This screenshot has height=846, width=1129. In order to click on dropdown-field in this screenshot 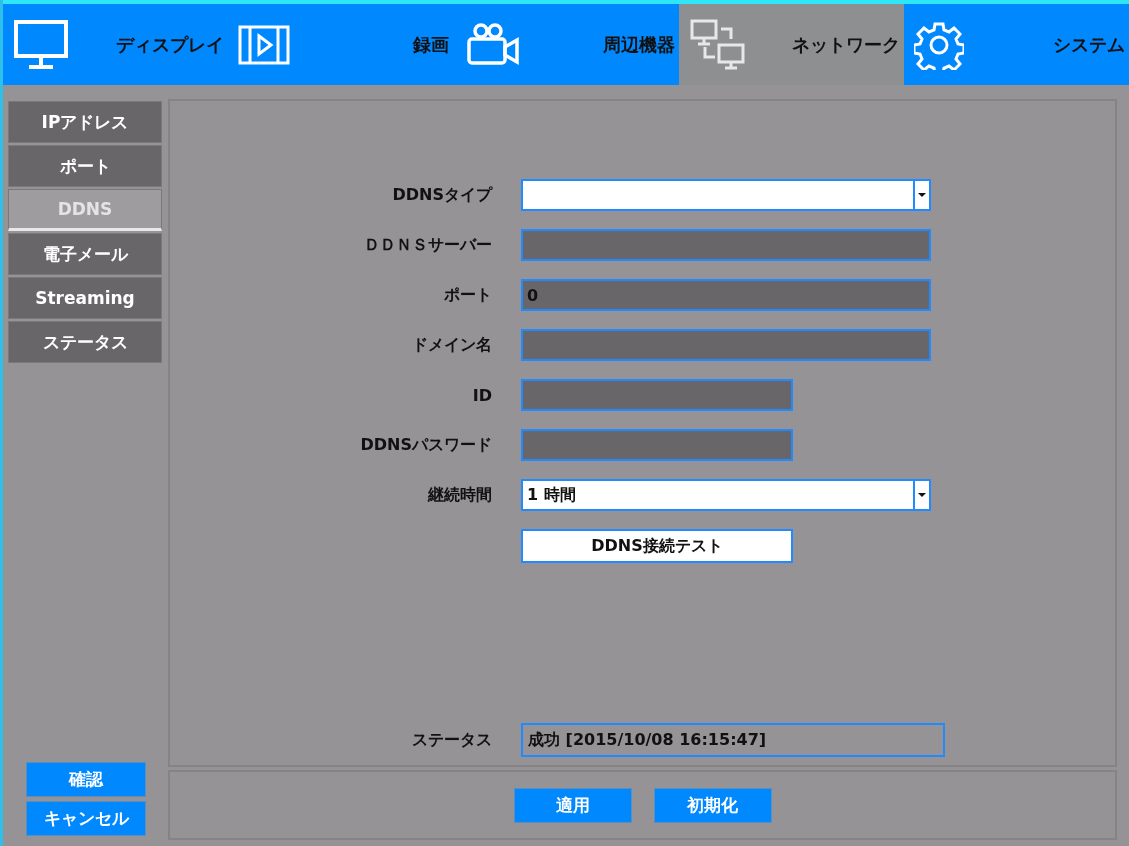, I will do `click(726, 195)`.